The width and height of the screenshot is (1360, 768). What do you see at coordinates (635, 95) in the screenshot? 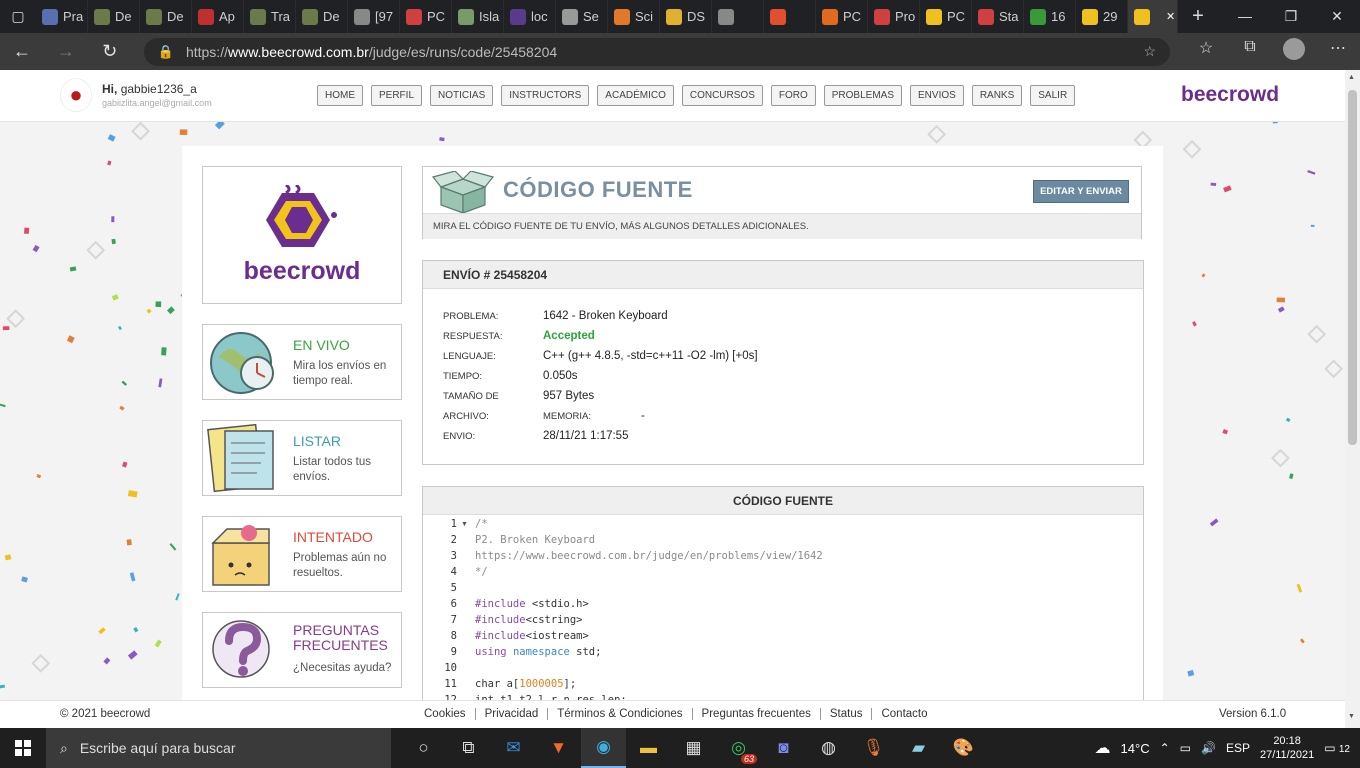
I see `nav-acadmico: ACADÉMICO` at bounding box center [635, 95].